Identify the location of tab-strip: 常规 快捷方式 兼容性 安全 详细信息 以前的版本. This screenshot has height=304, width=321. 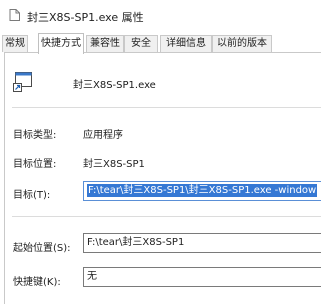
(160, 43).